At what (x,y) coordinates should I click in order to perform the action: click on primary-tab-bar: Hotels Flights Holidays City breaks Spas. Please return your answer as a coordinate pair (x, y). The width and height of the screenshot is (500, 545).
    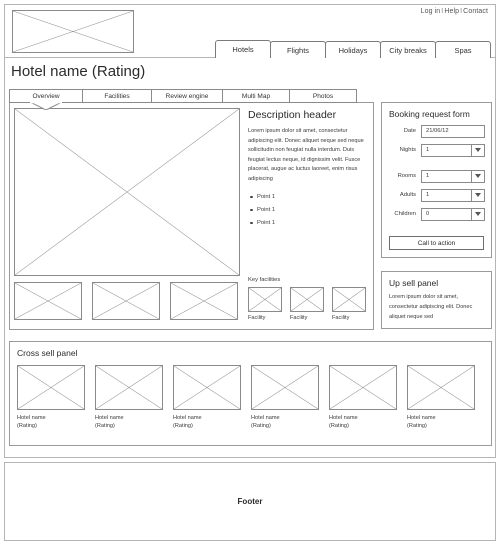
    Looking at the image, I should click on (353, 49).